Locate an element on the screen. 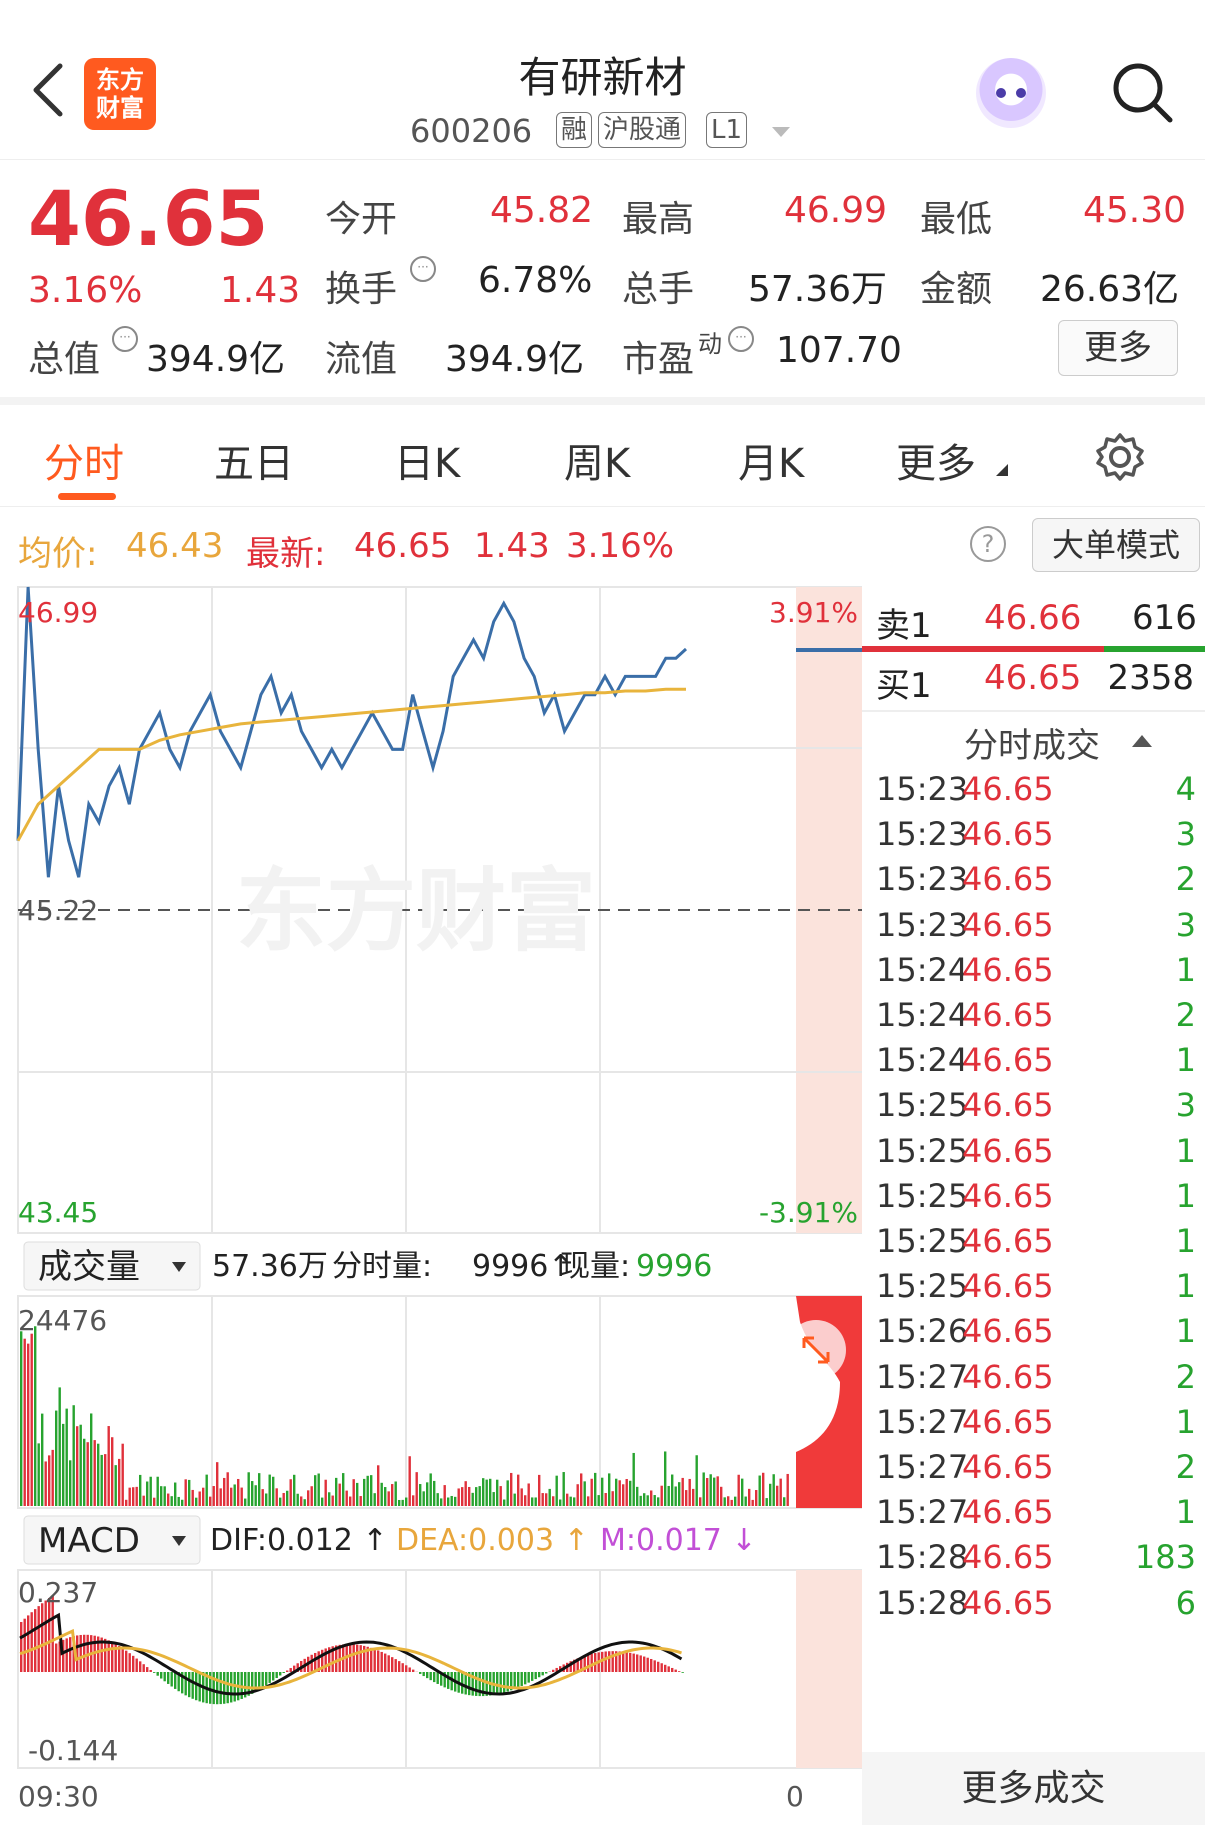 This screenshot has width=1205, height=1825. tab-fenshi: 分时 is located at coordinates (84, 460).